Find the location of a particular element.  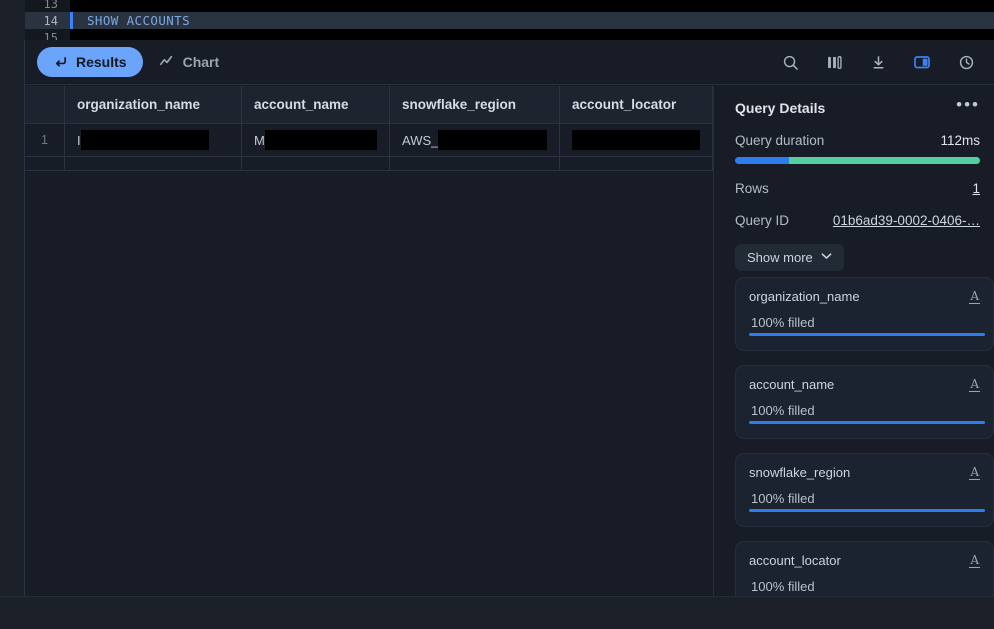

column-header-snowflake-region: snowflake_region is located at coordinates (475, 105).